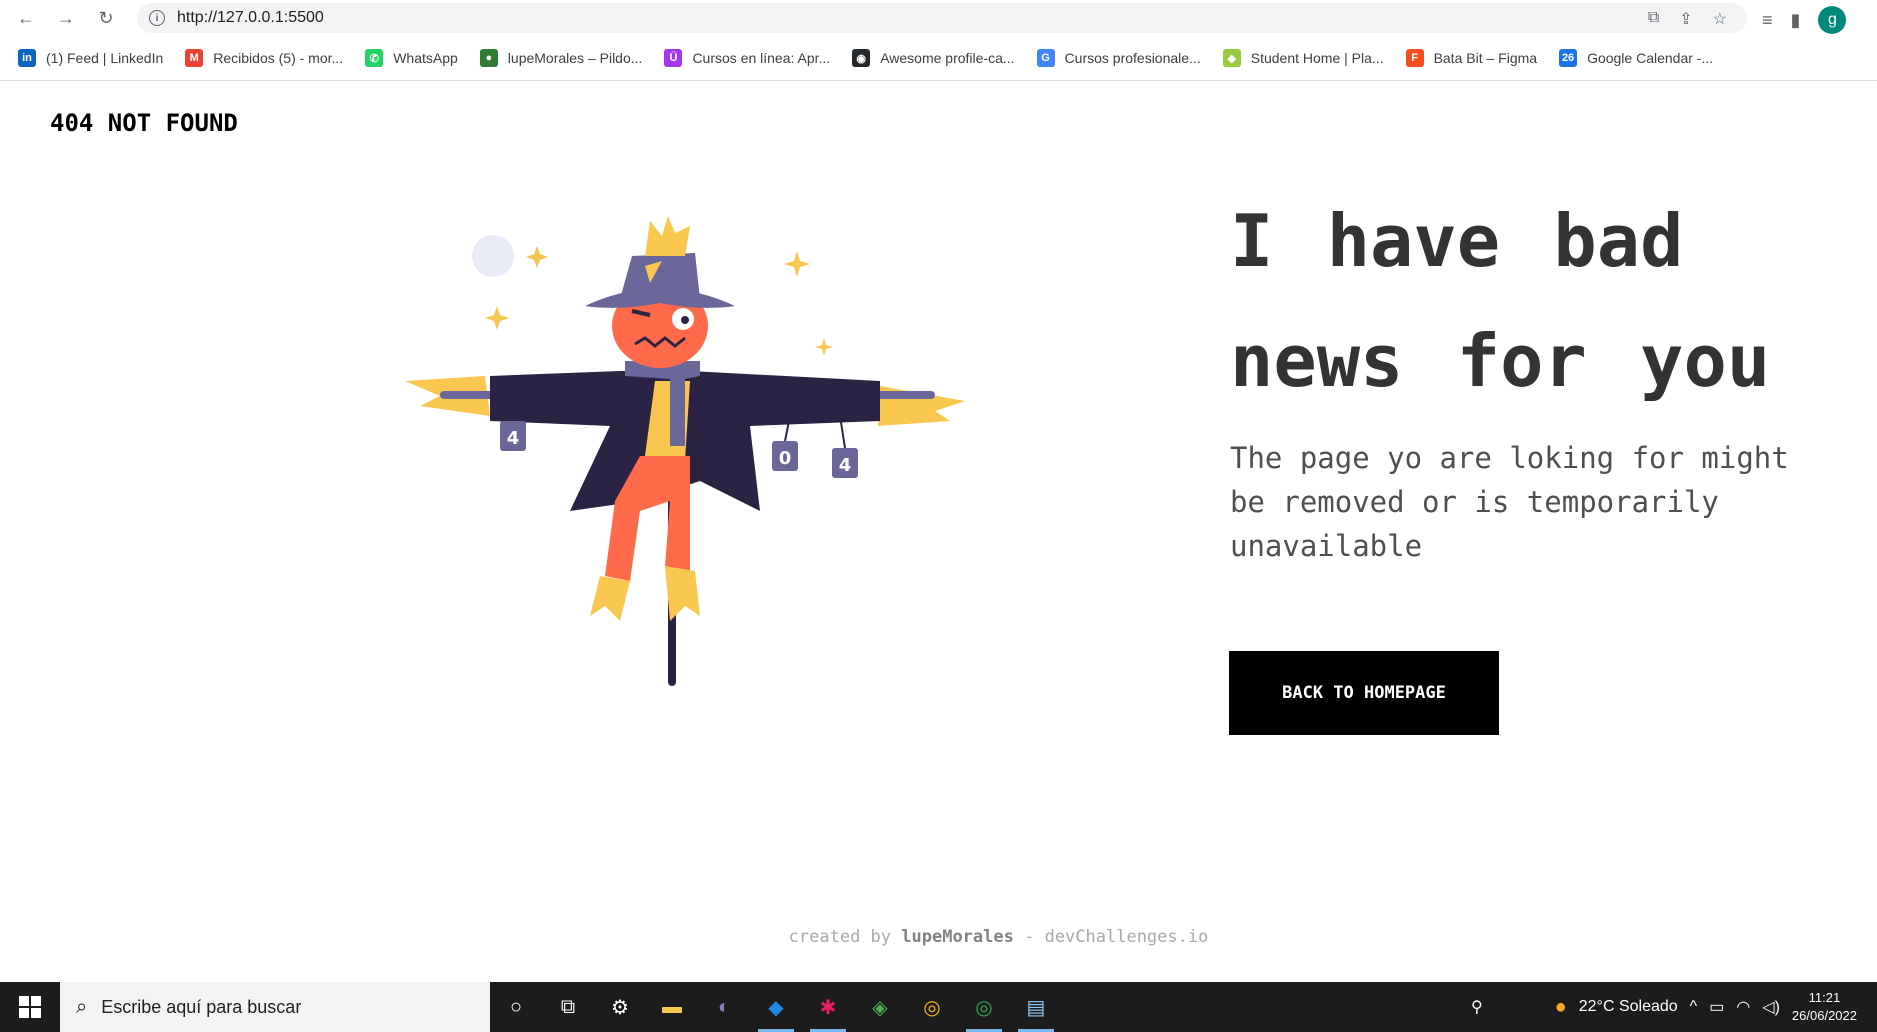  Describe the element at coordinates (1036, 1007) in the screenshot. I see `notepad-icon: ▤` at that location.